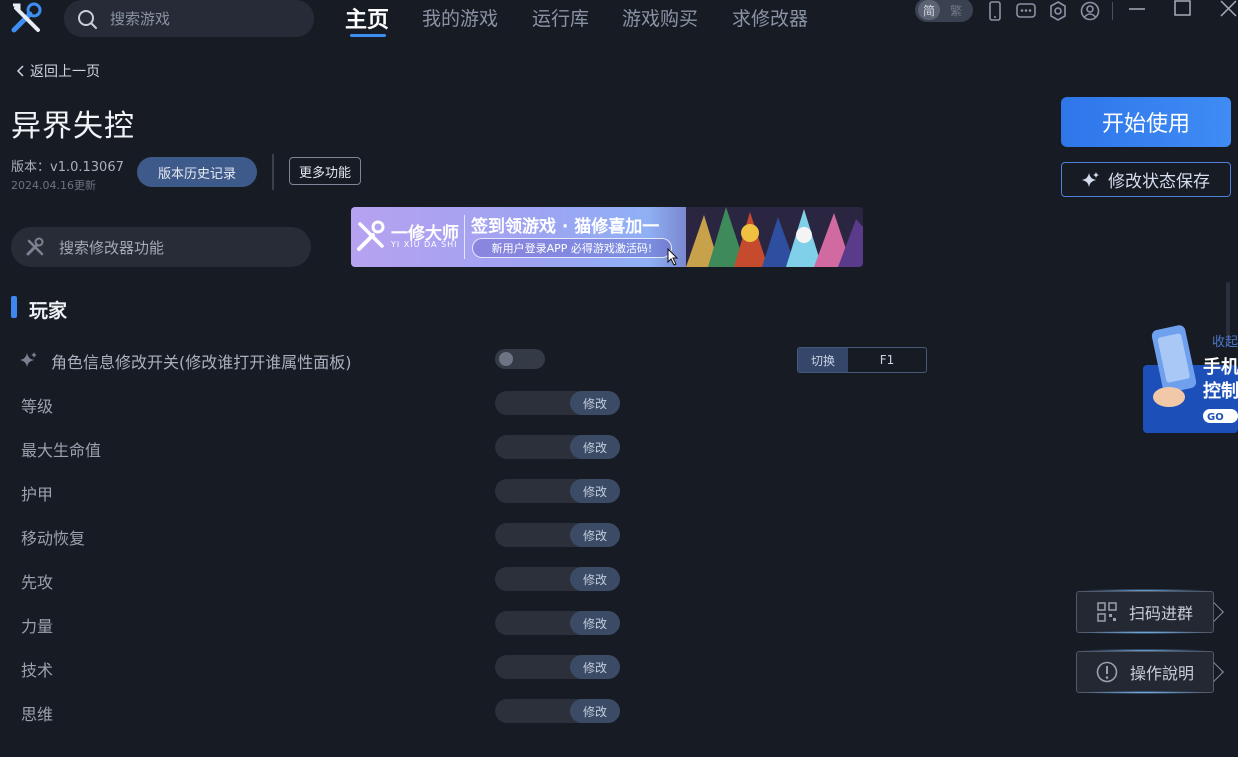 Image resolution: width=1238 pixels, height=757 pixels. Describe the element at coordinates (140, 19) in the screenshot. I see `search-placeholder: 搜索游戏` at that location.